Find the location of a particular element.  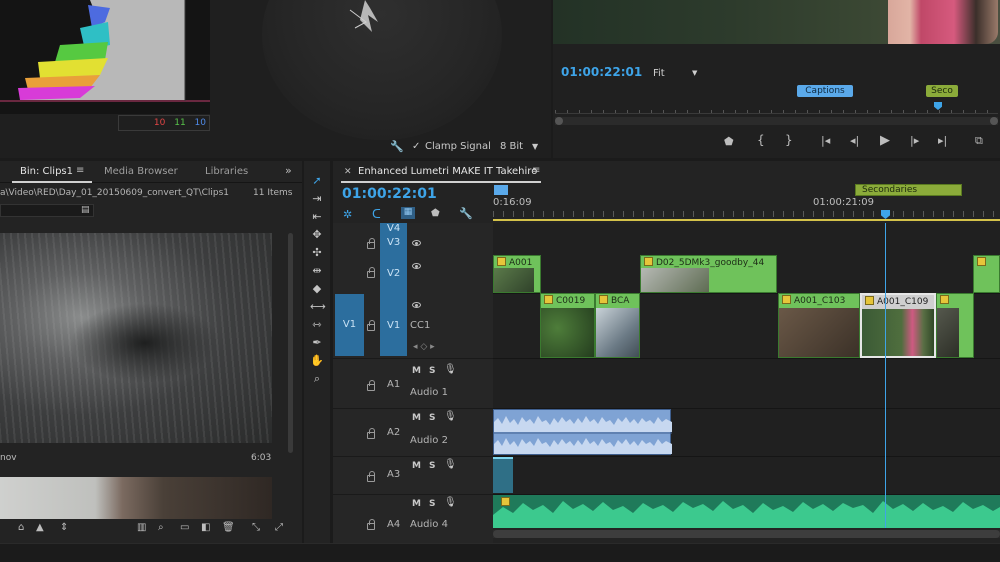

timeline-timecode: 01:00:22:01 is located at coordinates (389, 194).